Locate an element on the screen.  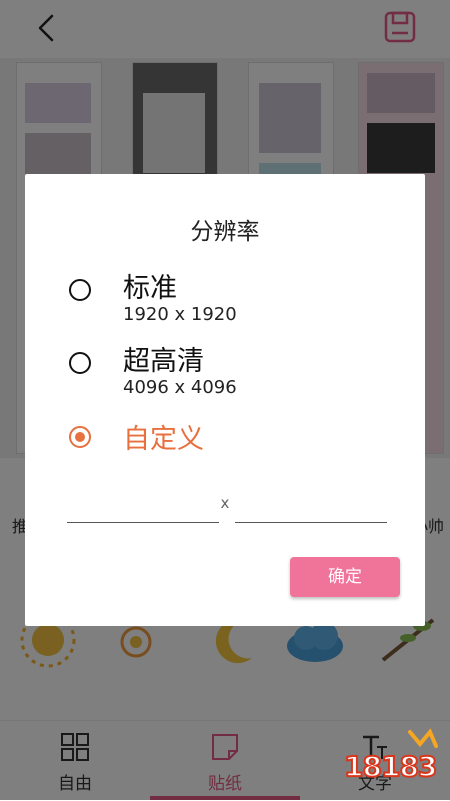
option-ultra-hd: 超高清 4096 x 4096 is located at coordinates (225, 370).